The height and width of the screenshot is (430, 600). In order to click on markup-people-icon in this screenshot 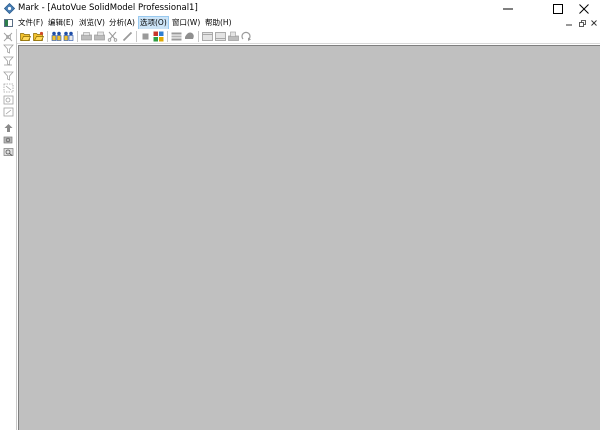, I will do `click(56, 36)`.